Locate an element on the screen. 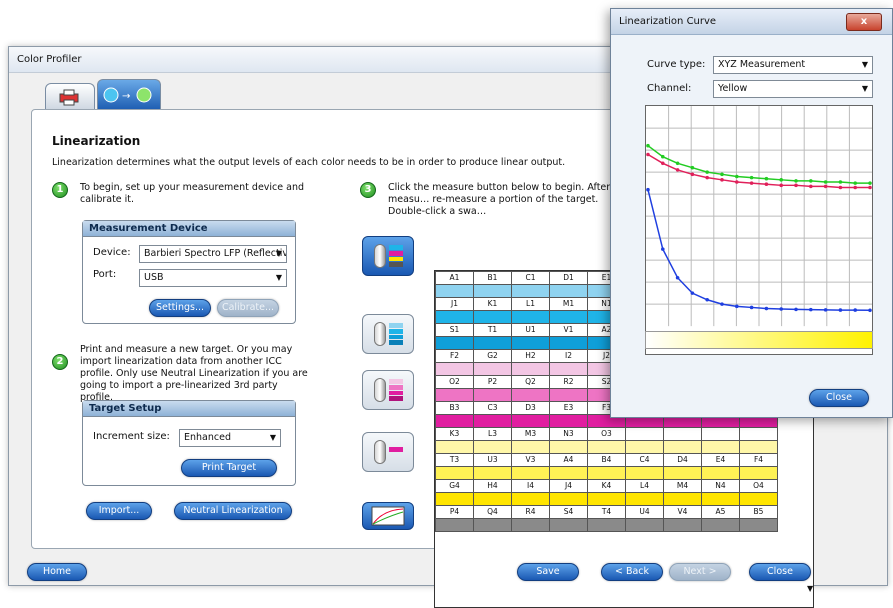 The image size is (893, 608). patch-label: N4 is located at coordinates (720, 486).